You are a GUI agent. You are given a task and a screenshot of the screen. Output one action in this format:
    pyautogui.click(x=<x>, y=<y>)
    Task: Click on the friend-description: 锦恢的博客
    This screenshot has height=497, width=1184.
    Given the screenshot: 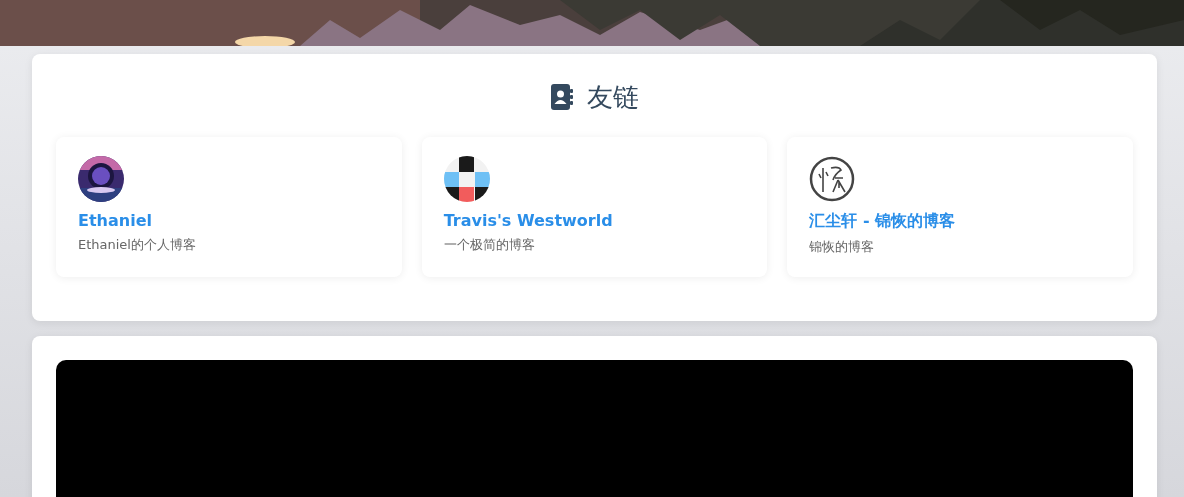 What is the action you would take?
    pyautogui.click(x=842, y=247)
    